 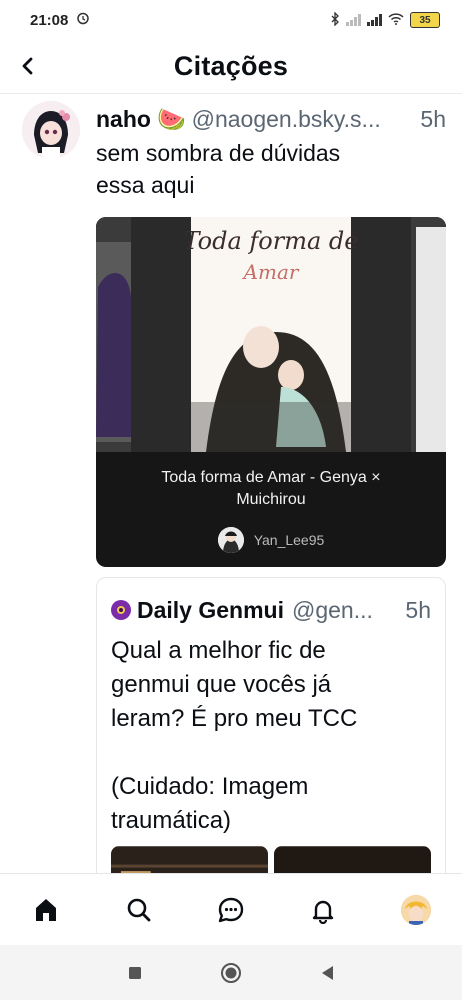 I want to click on search-icon, so click(x=138, y=909).